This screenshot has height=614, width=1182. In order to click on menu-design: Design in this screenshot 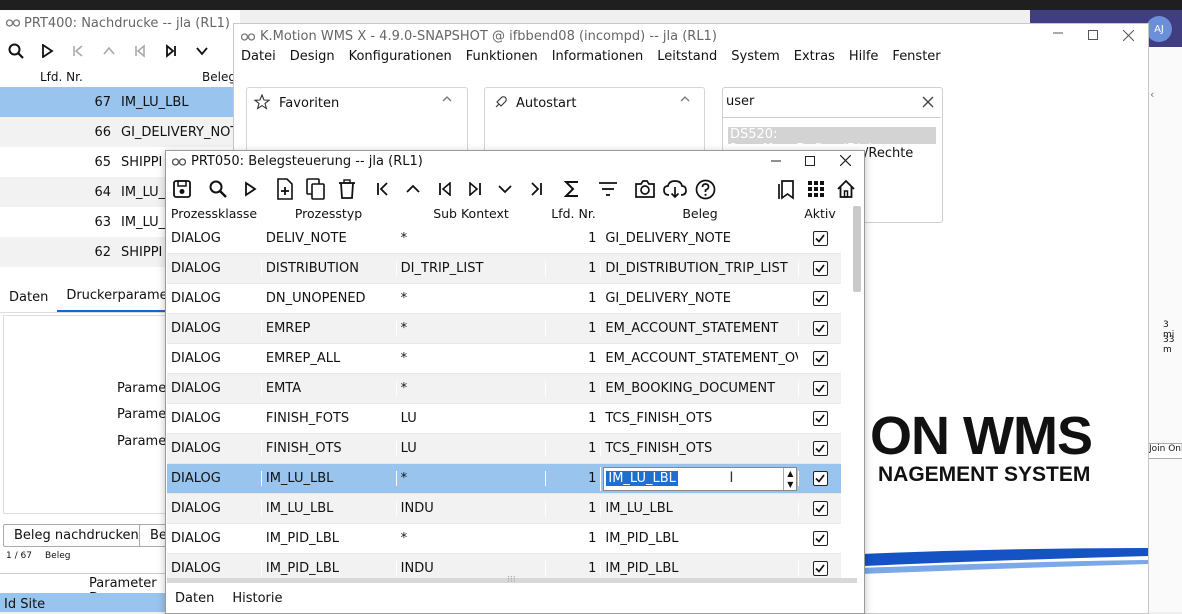, I will do `click(312, 60)`.